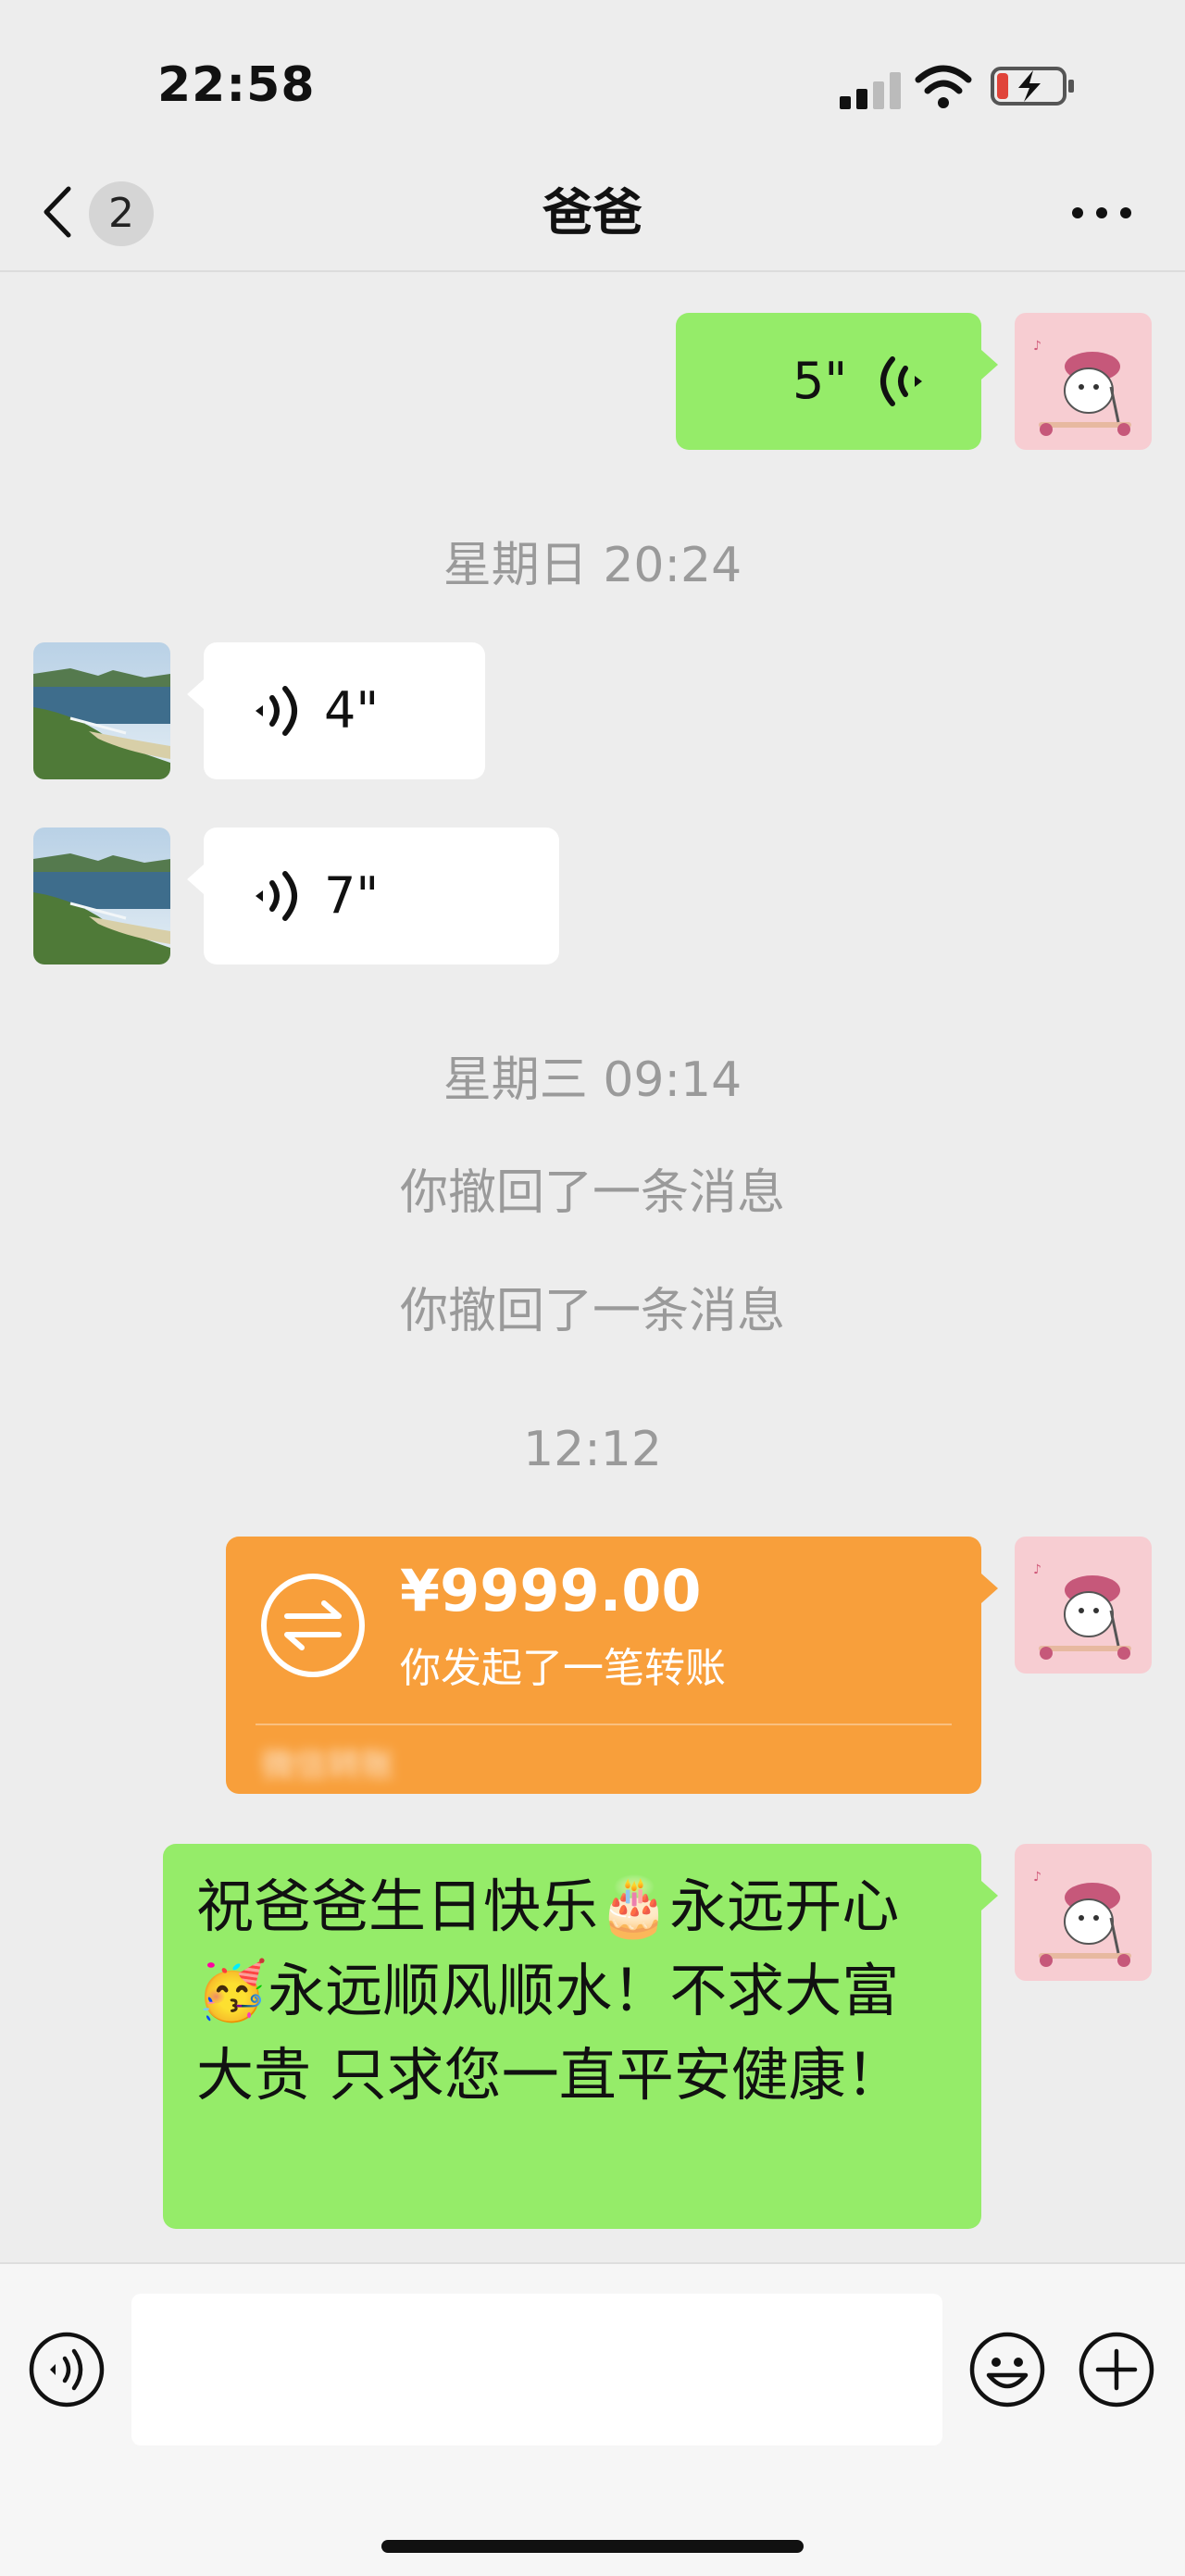  I want to click on voice-duration: 7", so click(352, 895).